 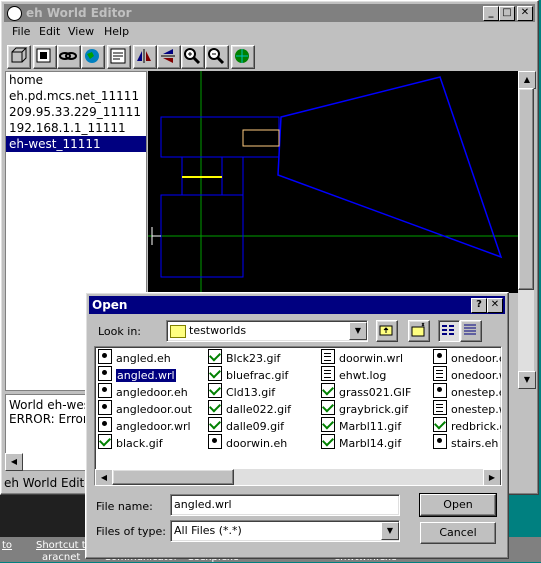 I want to click on file-name: doorwin.eh, so click(x=257, y=443).